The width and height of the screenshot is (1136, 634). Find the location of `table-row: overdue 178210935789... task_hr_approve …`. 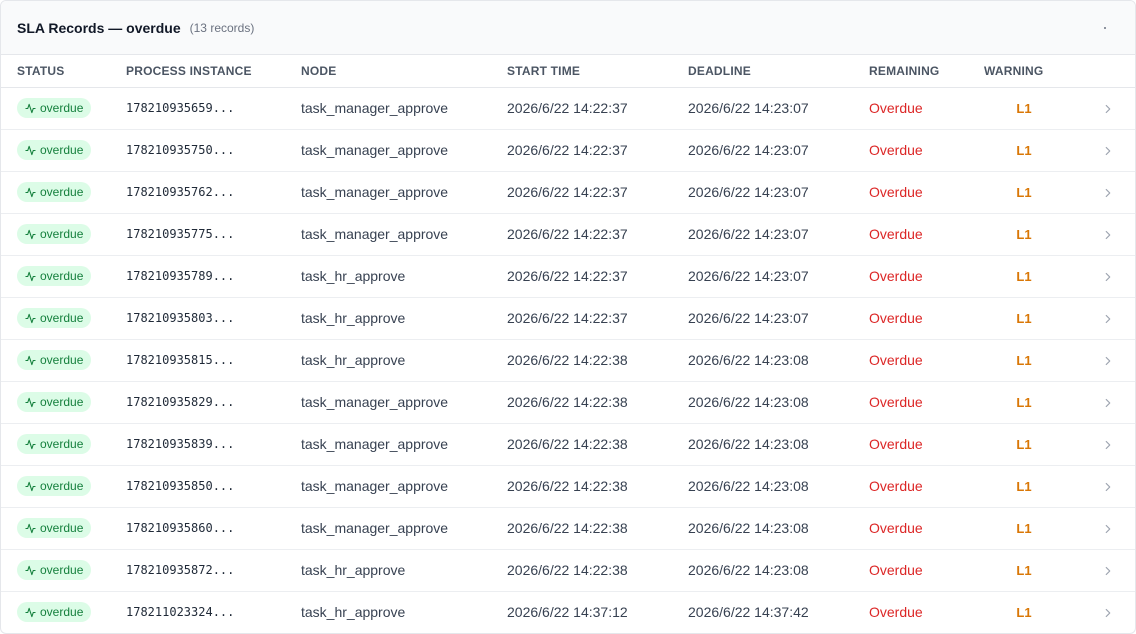

table-row: overdue 178210935789... task_hr_approve … is located at coordinates (568, 276).